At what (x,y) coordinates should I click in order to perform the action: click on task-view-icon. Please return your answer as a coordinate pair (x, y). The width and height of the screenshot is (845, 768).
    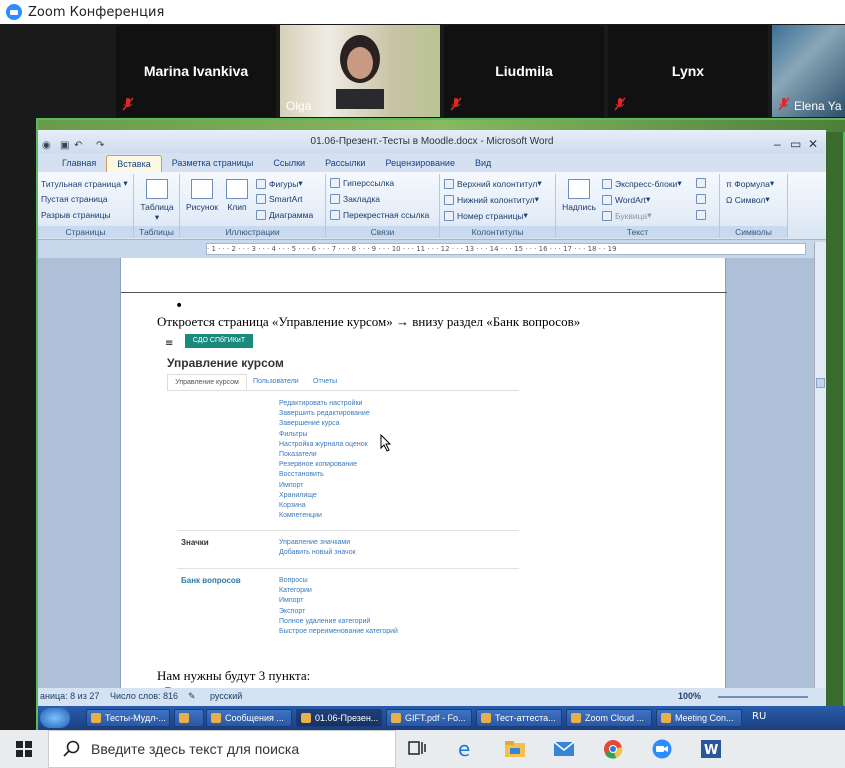
    Looking at the image, I should click on (417, 749).